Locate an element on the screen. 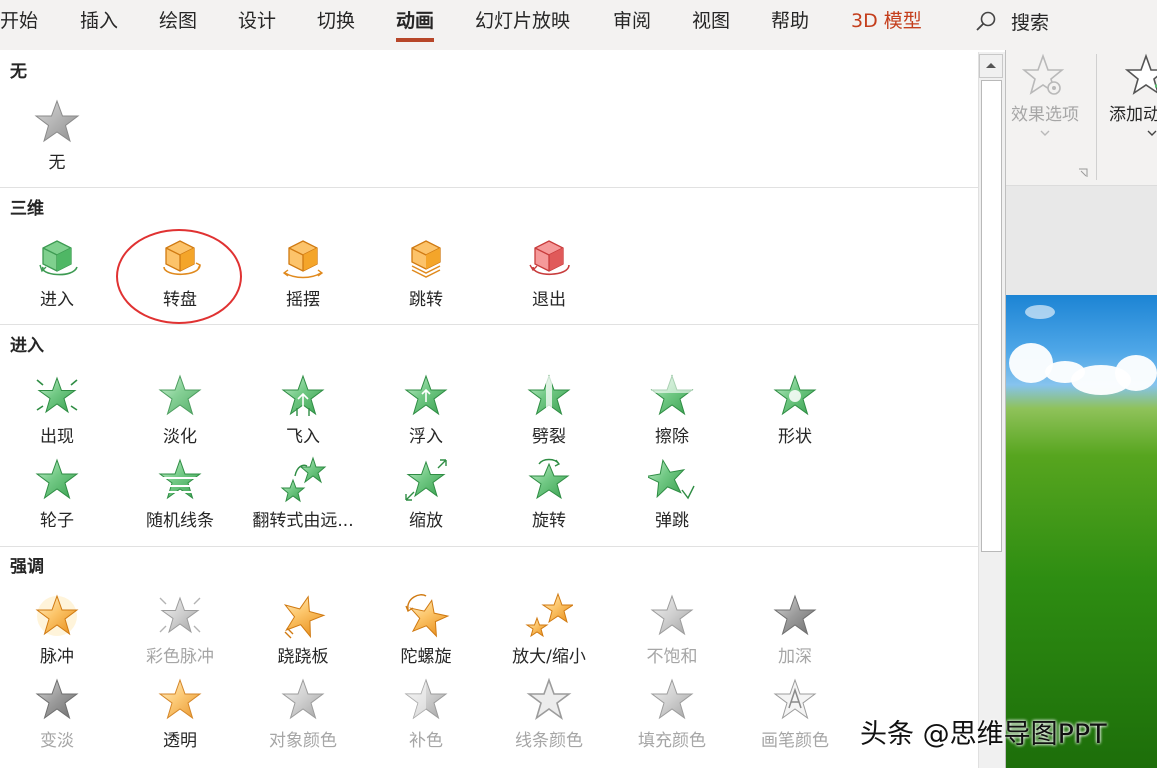 Image resolution: width=1157 pixels, height=768 pixels. gallery-item-line-color: 线条颜色 is located at coordinates (549, 716).